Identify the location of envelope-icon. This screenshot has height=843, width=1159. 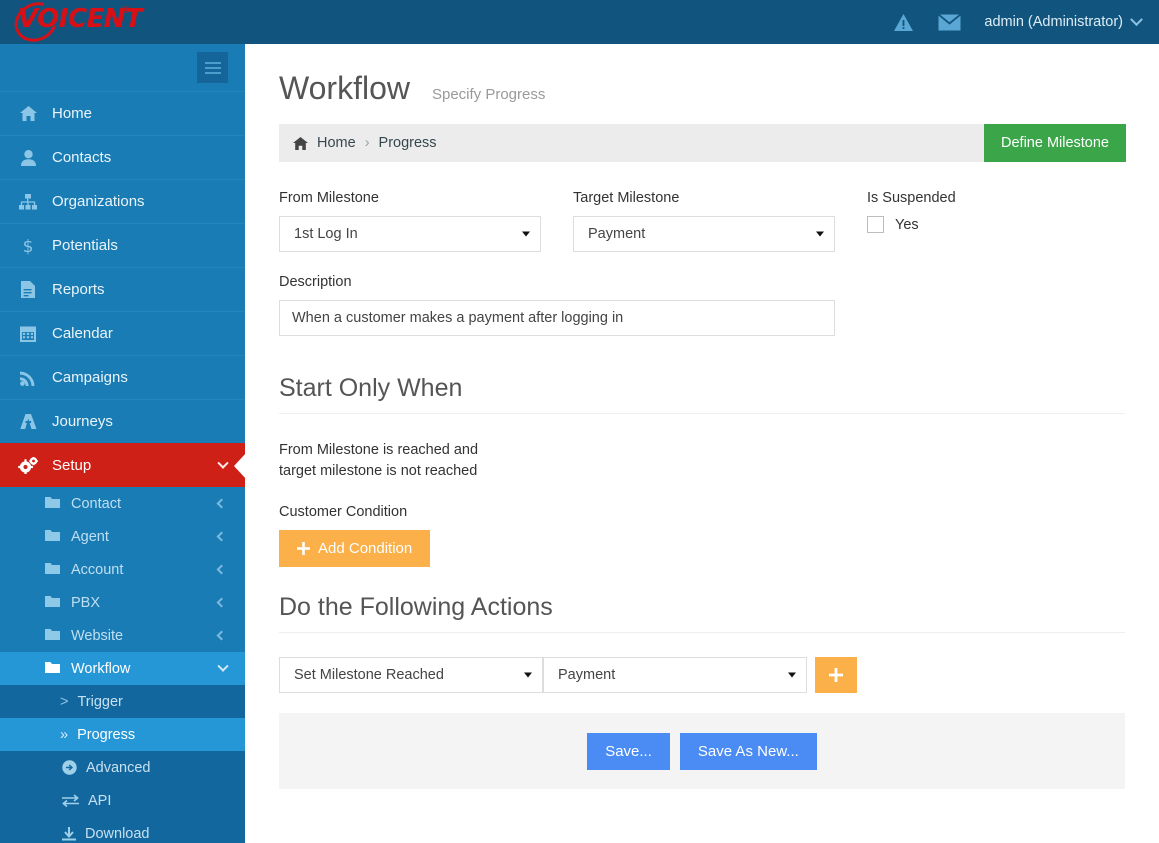
(949, 22).